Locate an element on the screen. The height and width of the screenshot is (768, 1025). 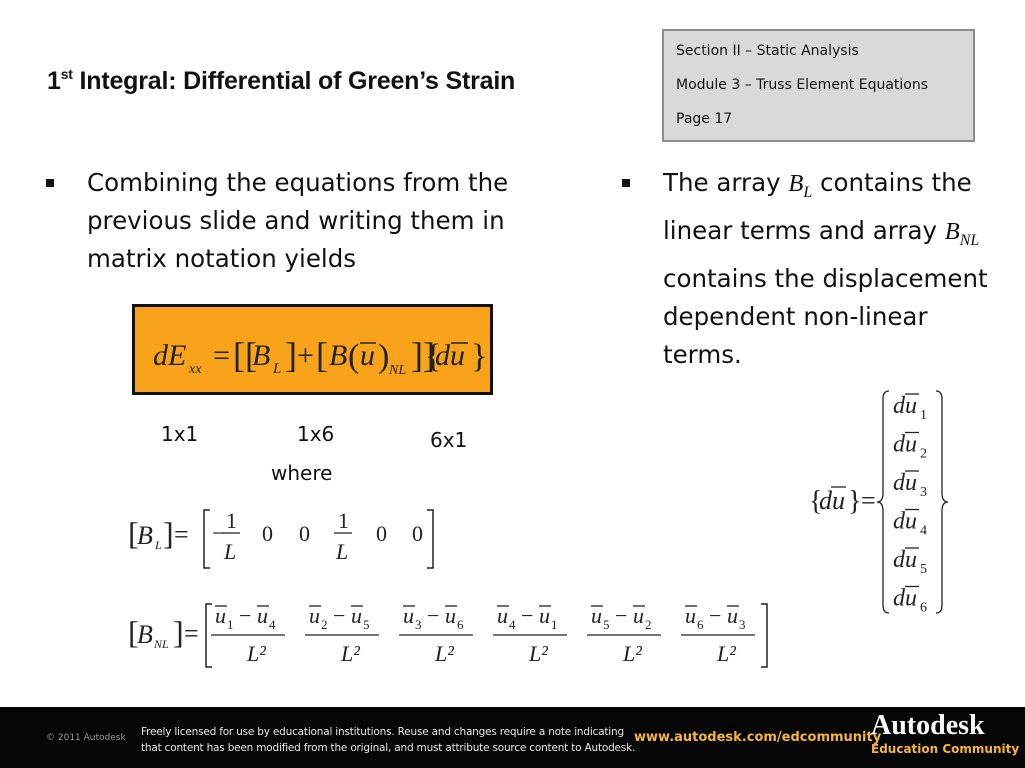
right-bullet-line-1: The array BL contains the is located at coordinates (844, 188).